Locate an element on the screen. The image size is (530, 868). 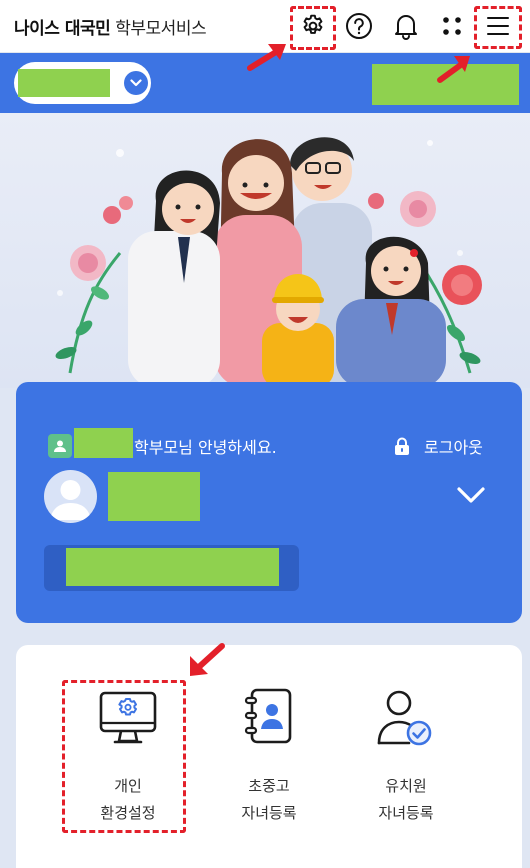
quick-menu-school-child-registration: 초중고 자녀등록 is located at coordinates (269, 760).